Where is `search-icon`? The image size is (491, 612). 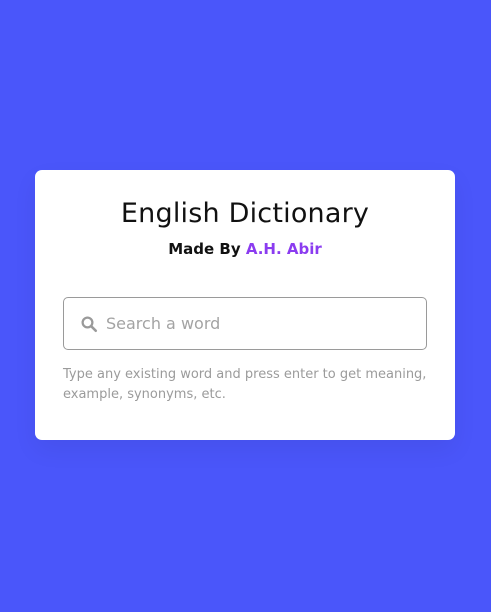 search-icon is located at coordinates (89, 324).